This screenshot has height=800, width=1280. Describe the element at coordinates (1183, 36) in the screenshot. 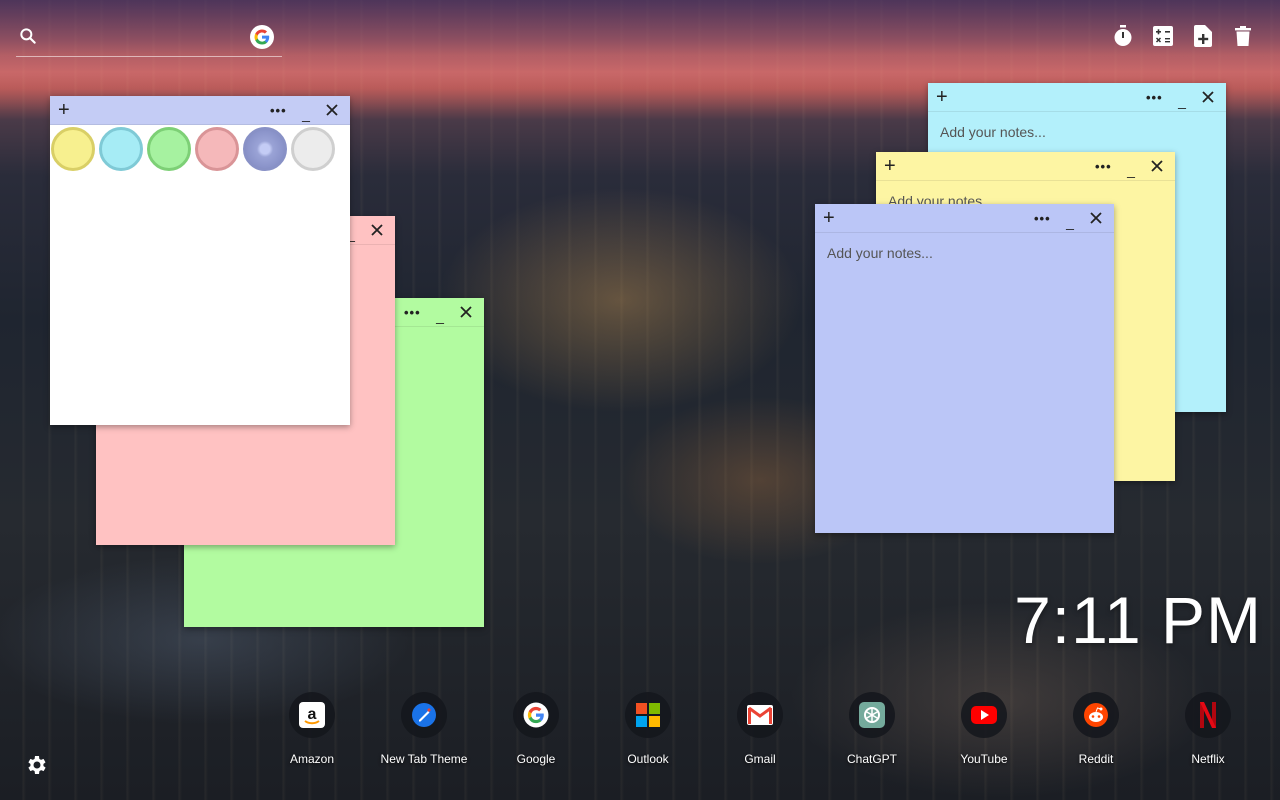

I see `top-toolbar` at that location.